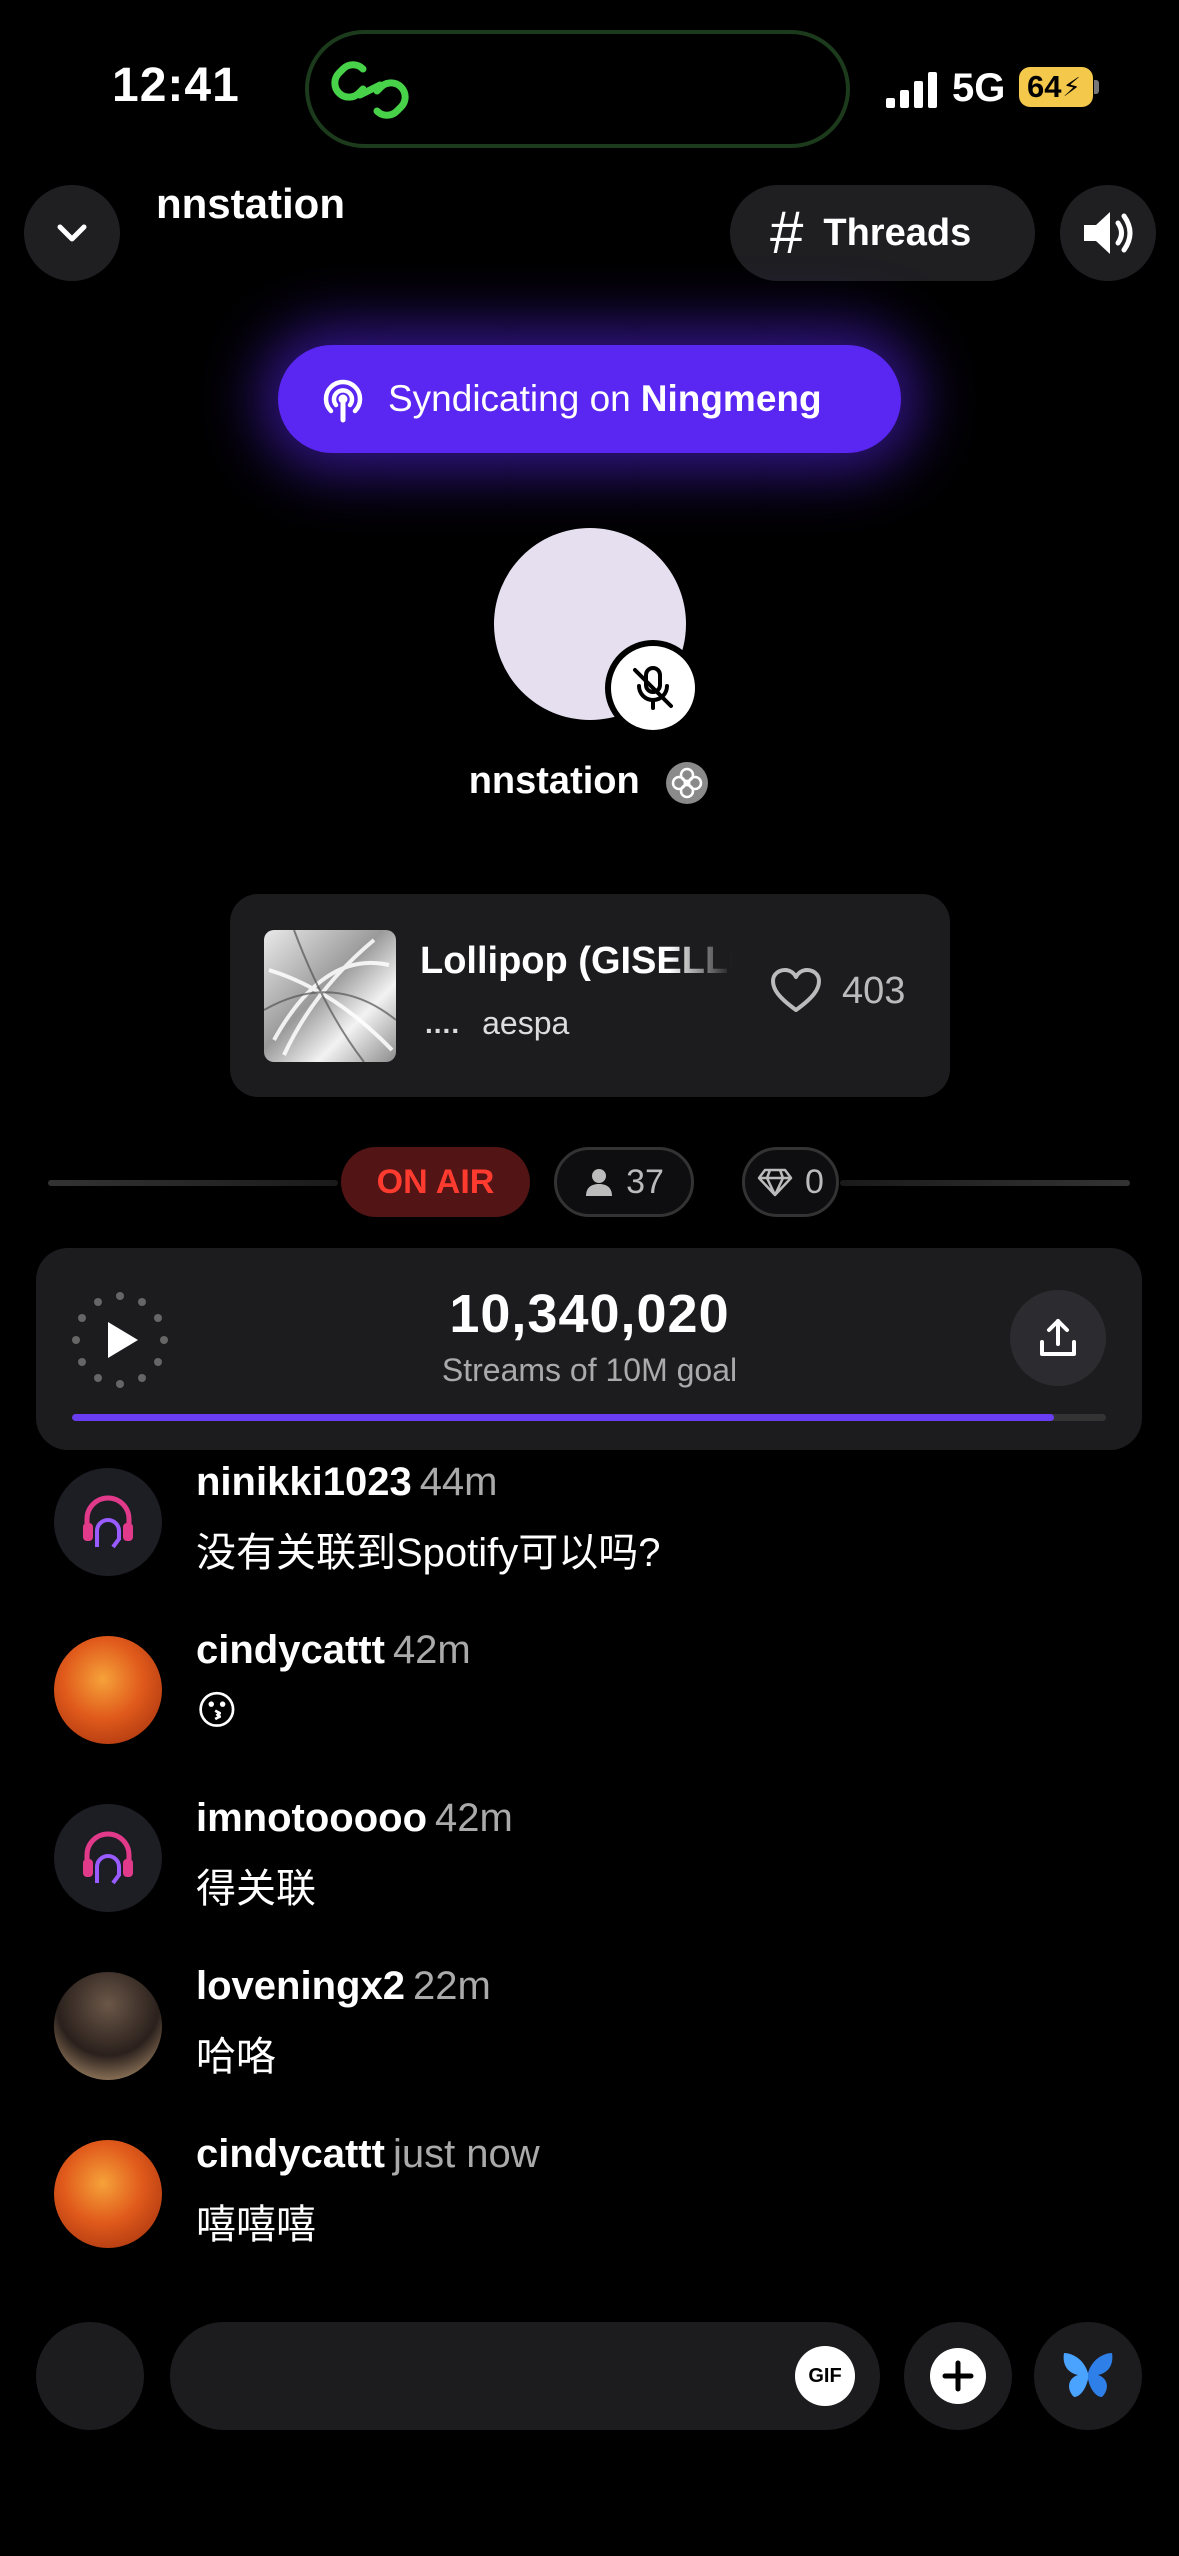 This screenshot has height=2556, width=1179. Describe the element at coordinates (236, 2057) in the screenshot. I see `comment-text: 哈咯` at that location.